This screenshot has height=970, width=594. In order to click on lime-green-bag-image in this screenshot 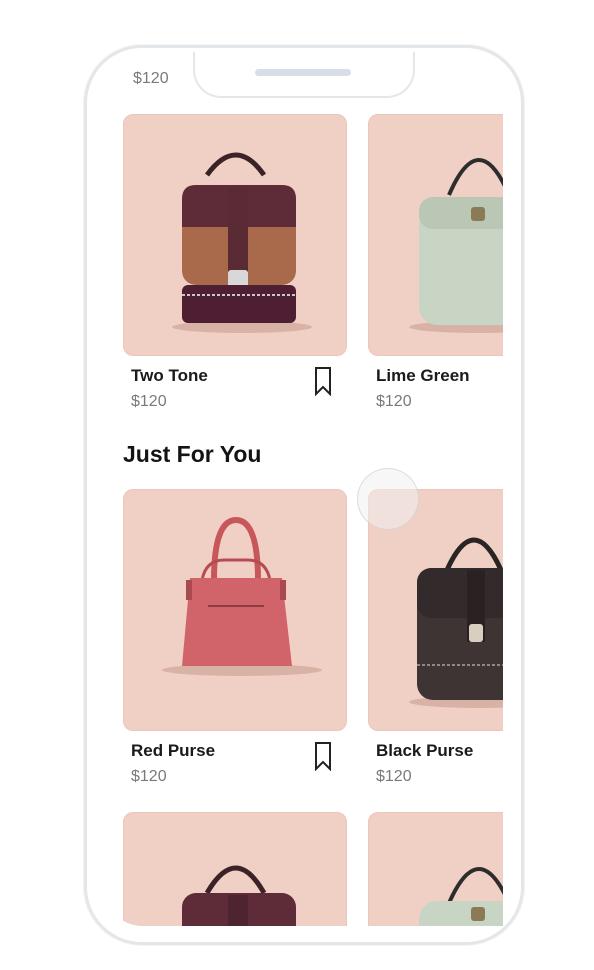, I will do `click(456, 245)`.